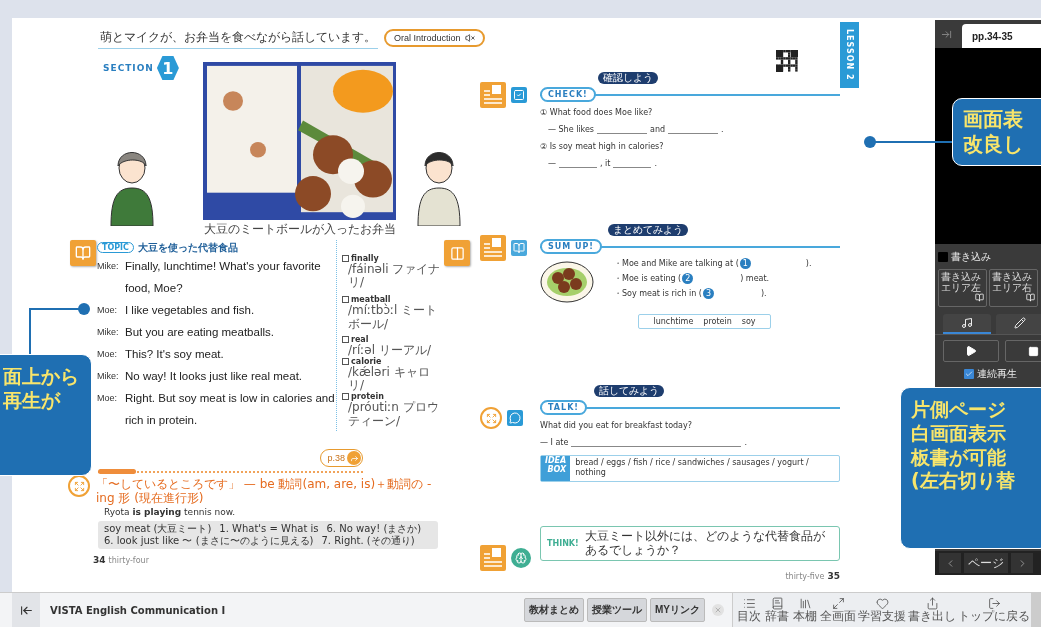 The height and width of the screenshot is (627, 1041). I want to click on section-title: CHECK!, so click(568, 94).